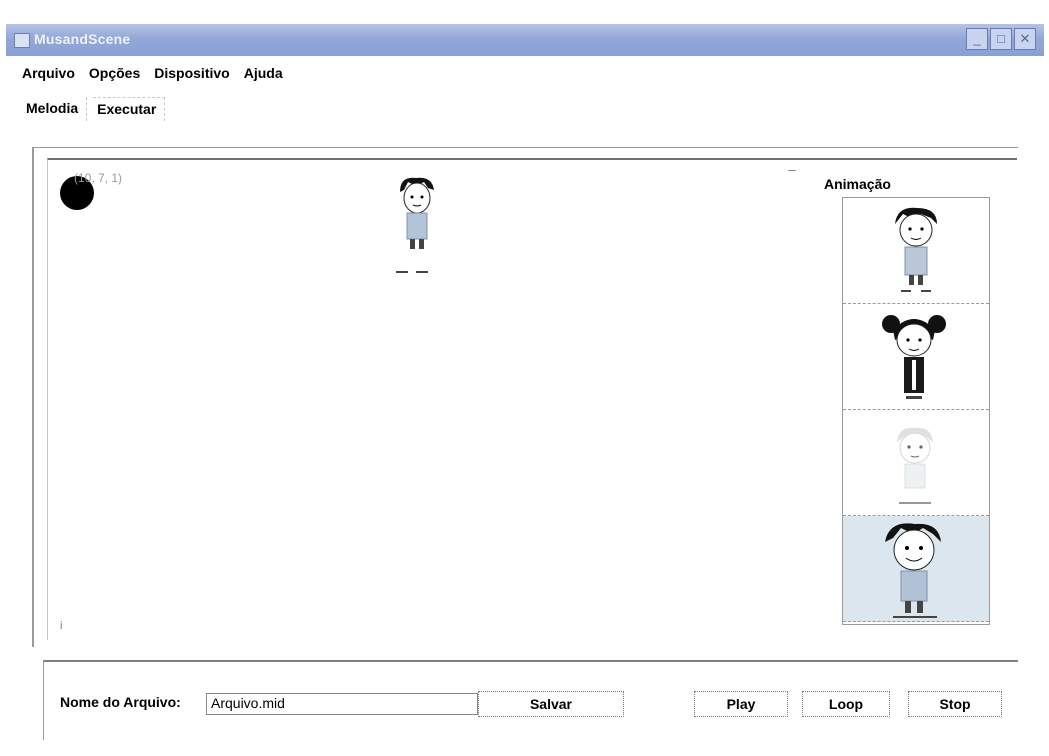 This screenshot has width=1049, height=756. I want to click on animation-title: Animação, so click(857, 184).